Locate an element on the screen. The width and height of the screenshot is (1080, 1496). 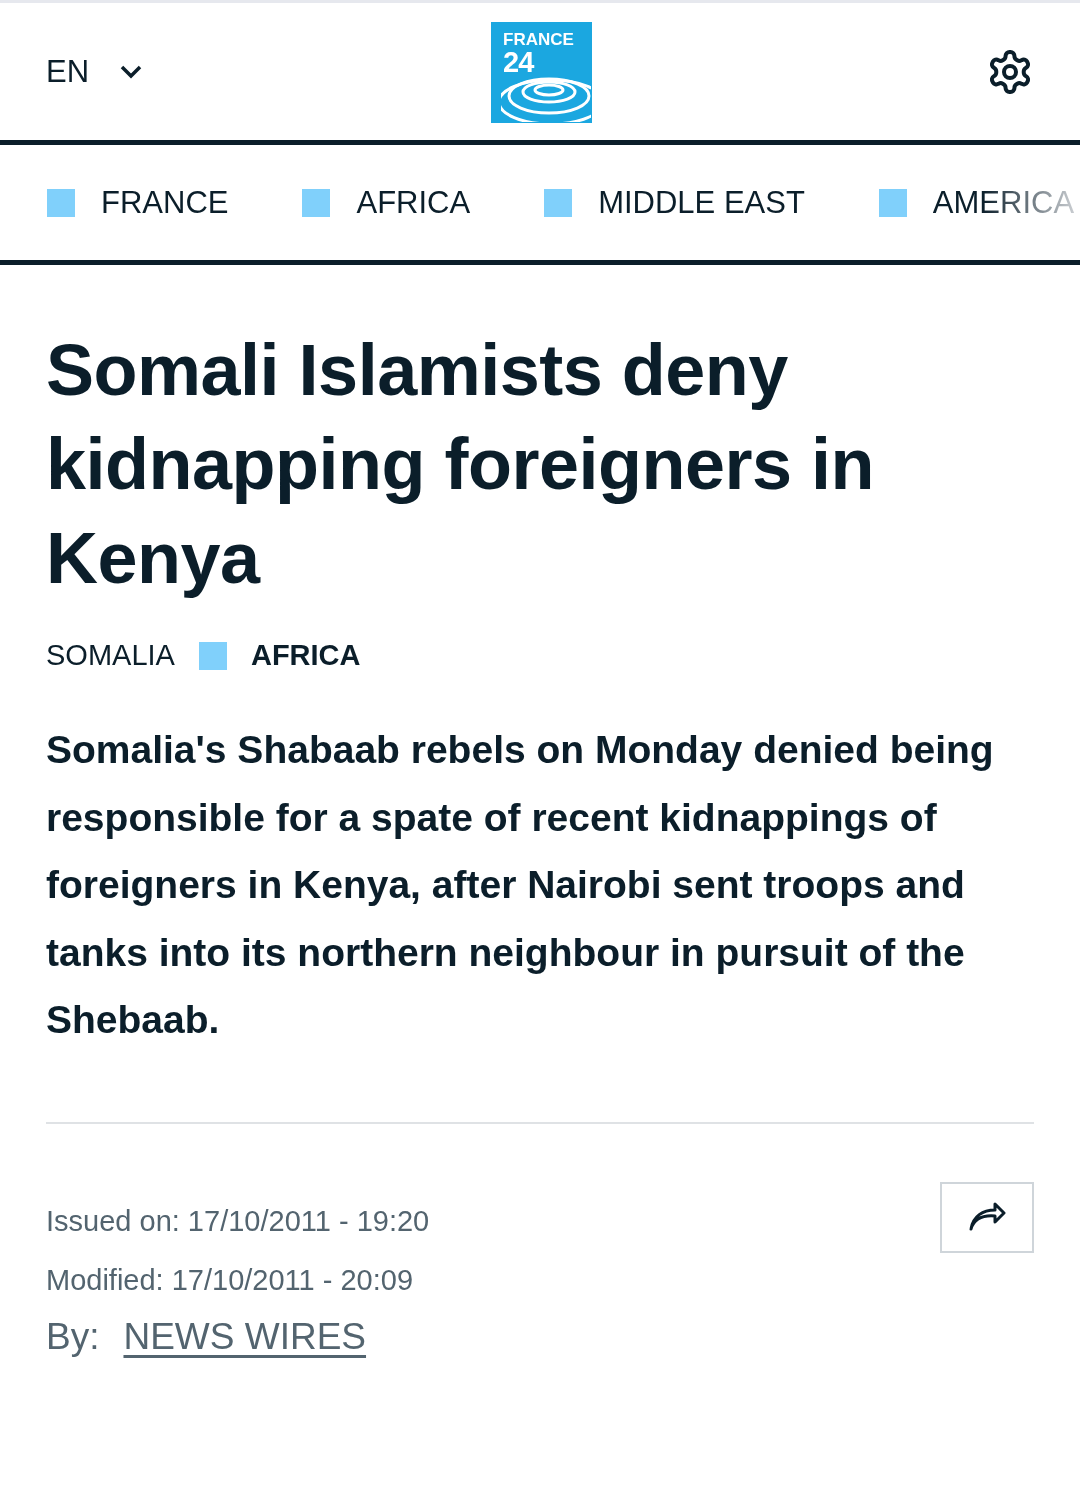
chevron-down-icon is located at coordinates (131, 71).